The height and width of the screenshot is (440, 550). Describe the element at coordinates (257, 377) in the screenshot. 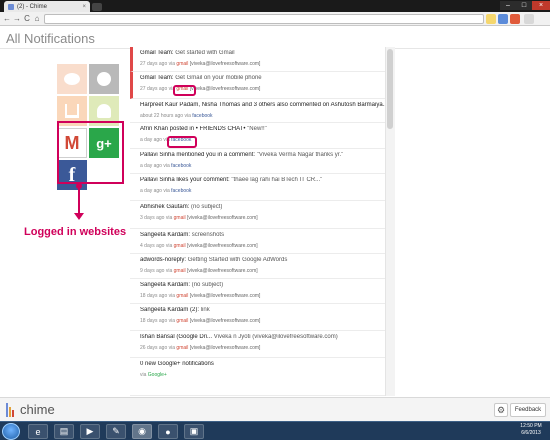

I see `notification-item: 0 new Google+ notifications via Google+` at that location.